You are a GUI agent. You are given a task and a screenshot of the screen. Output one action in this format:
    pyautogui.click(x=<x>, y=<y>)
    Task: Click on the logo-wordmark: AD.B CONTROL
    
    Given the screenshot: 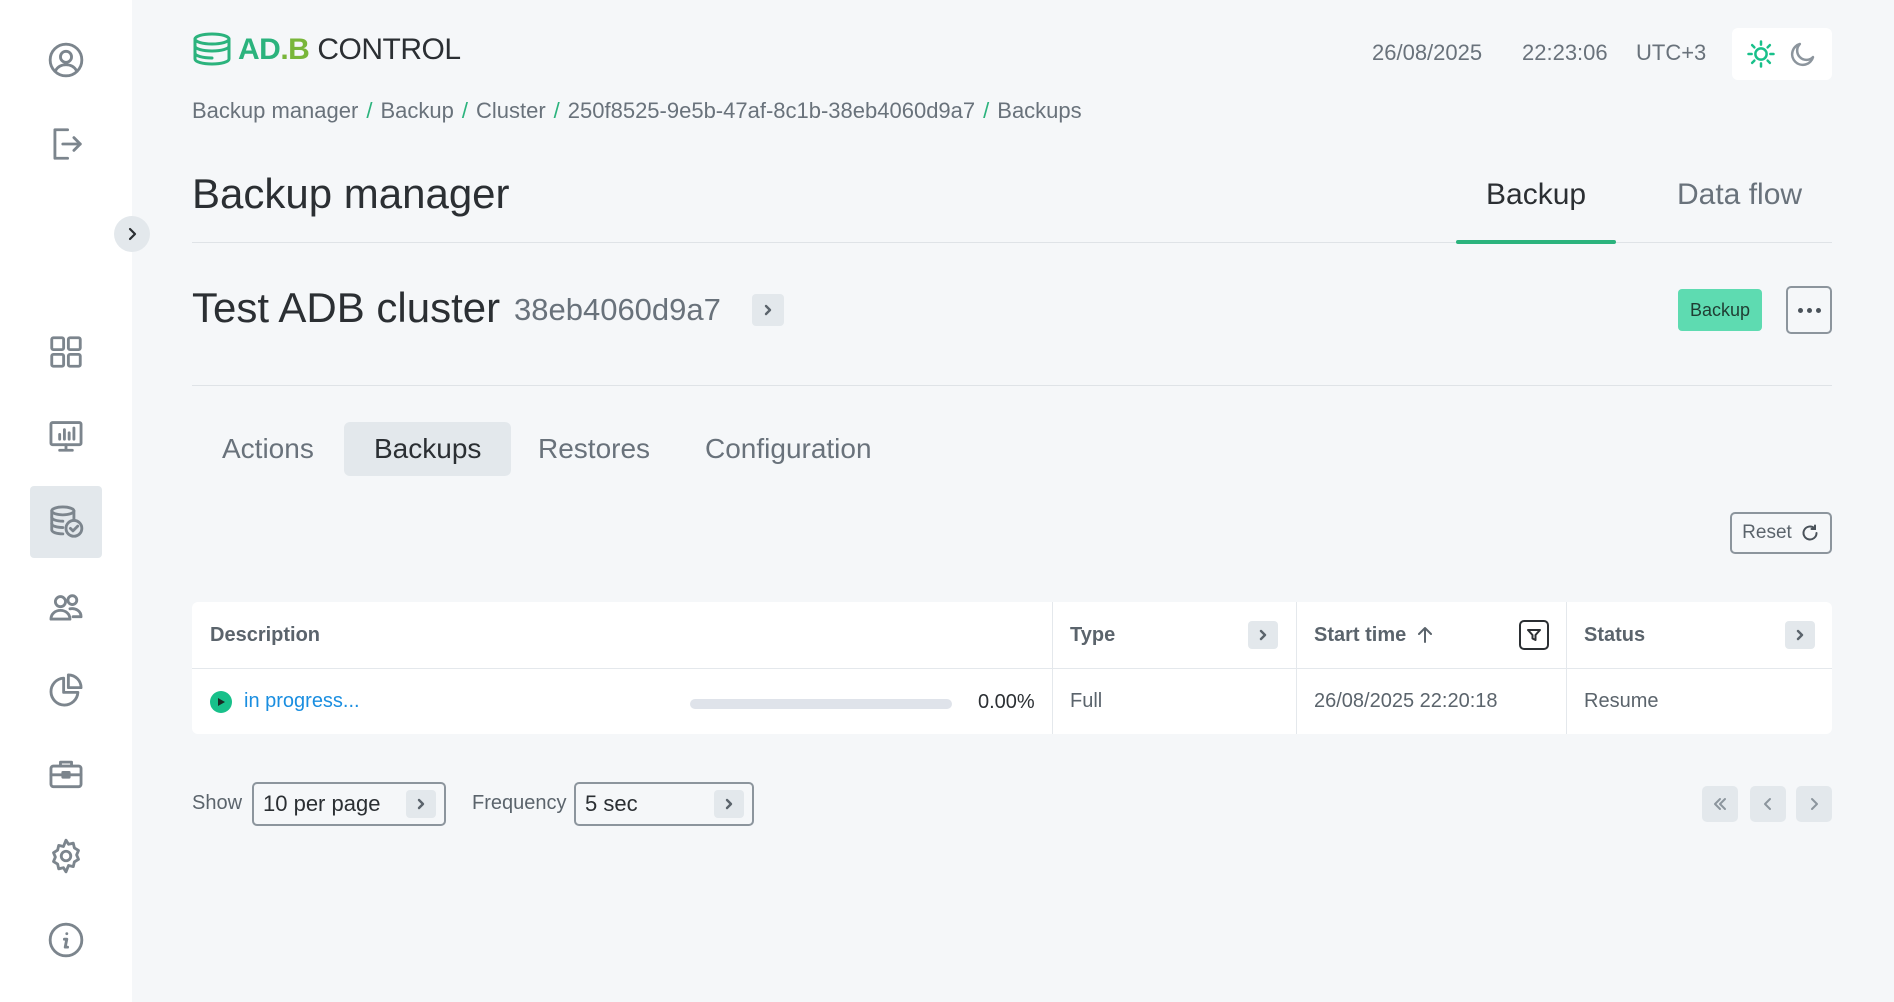 What is the action you would take?
    pyautogui.click(x=349, y=50)
    